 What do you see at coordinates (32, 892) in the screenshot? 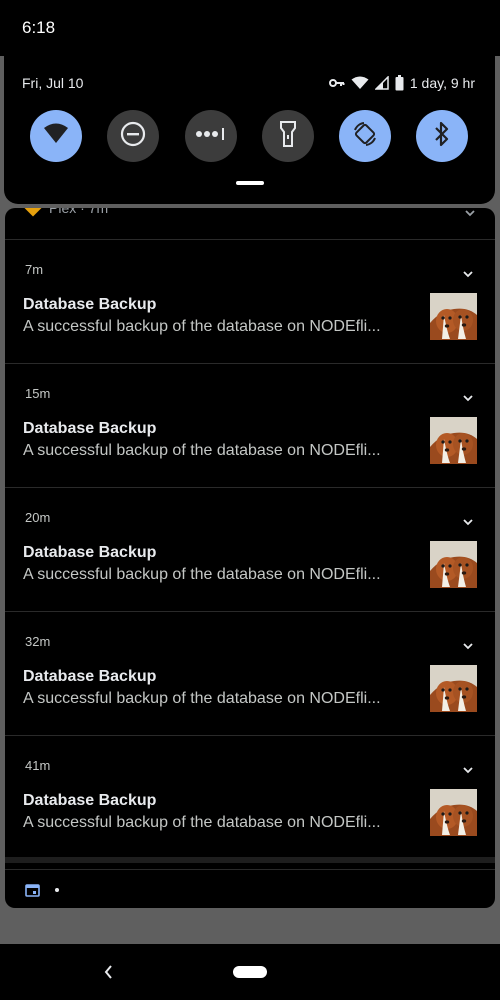
I see `calendar-icon` at bounding box center [32, 892].